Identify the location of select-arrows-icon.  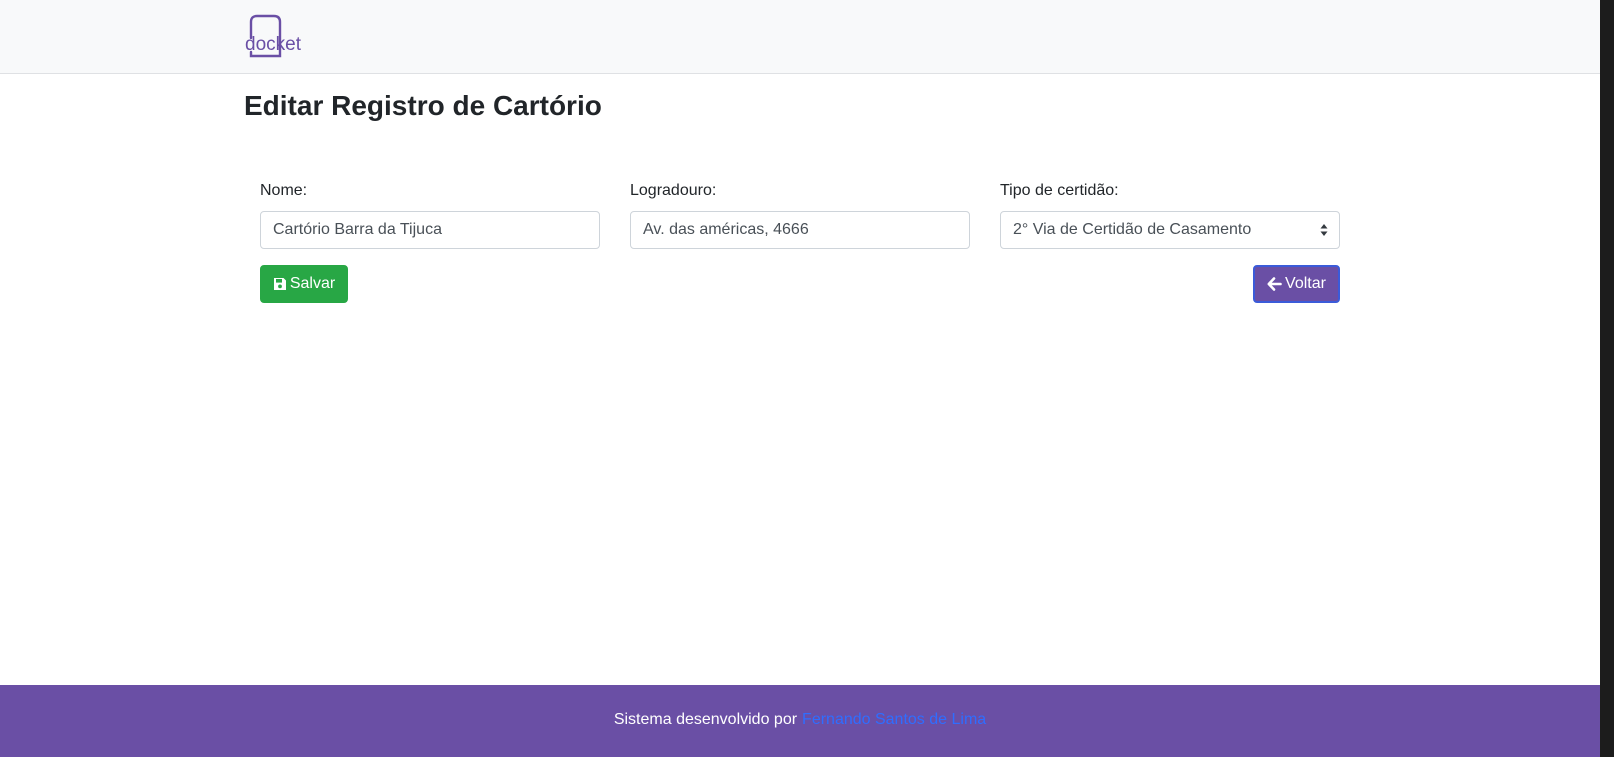
(1324, 230).